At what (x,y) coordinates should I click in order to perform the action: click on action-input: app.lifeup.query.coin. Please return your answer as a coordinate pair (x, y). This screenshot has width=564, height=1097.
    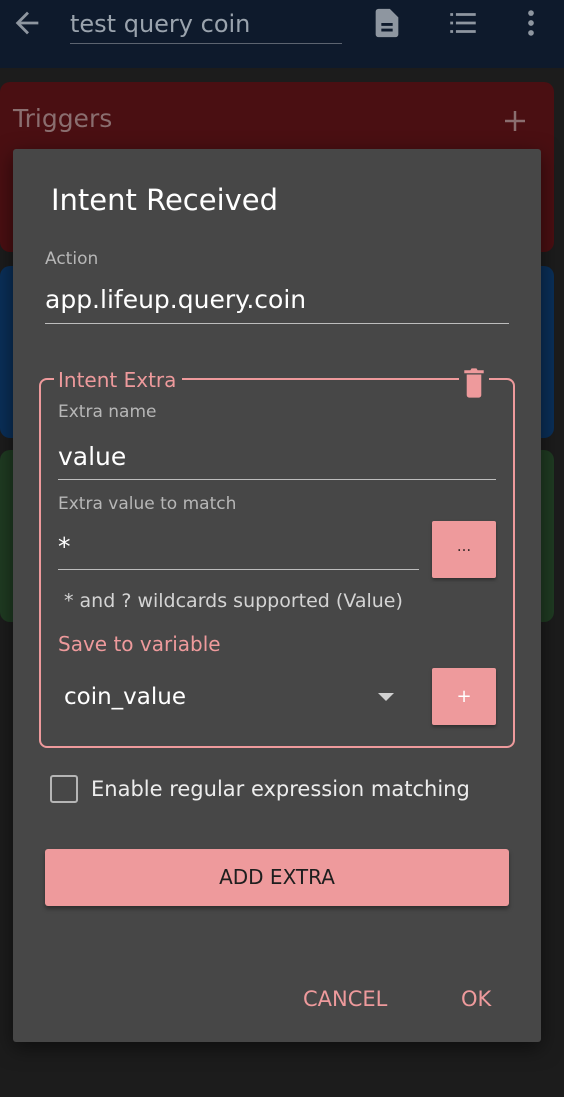
    Looking at the image, I should click on (175, 299).